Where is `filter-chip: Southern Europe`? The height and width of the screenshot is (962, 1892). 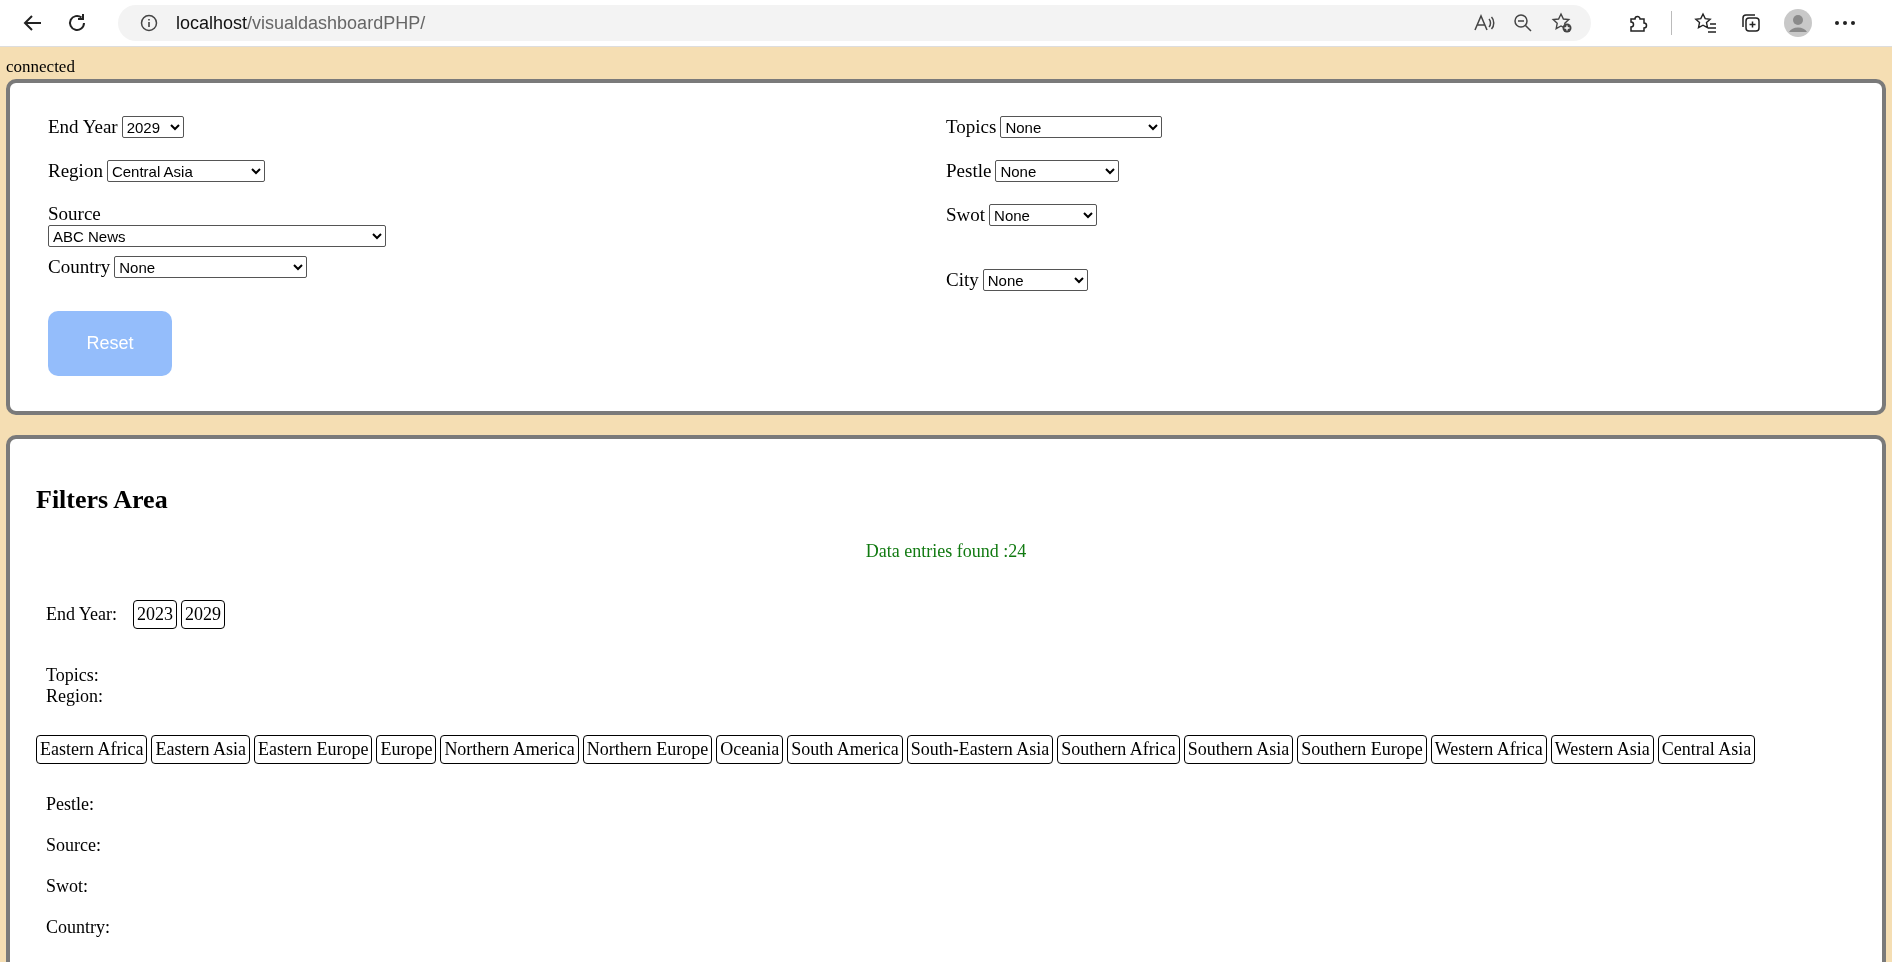
filter-chip: Southern Europe is located at coordinates (1362, 749).